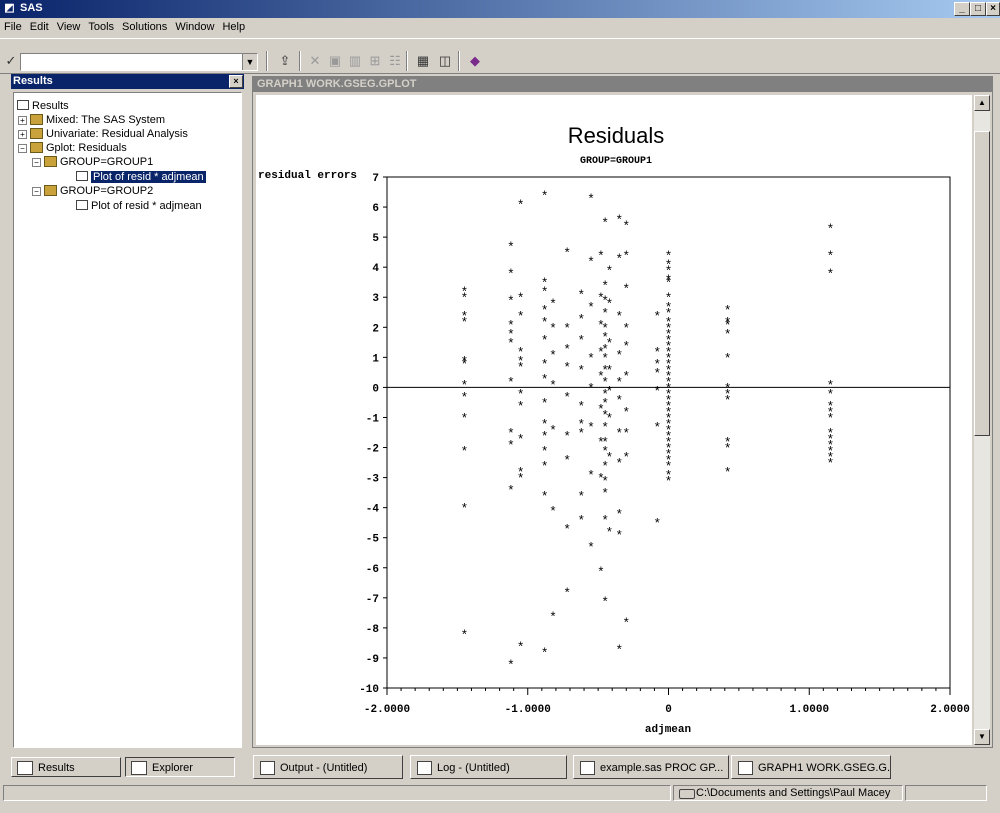  I want to click on menu-tools: Tools, so click(101, 25).